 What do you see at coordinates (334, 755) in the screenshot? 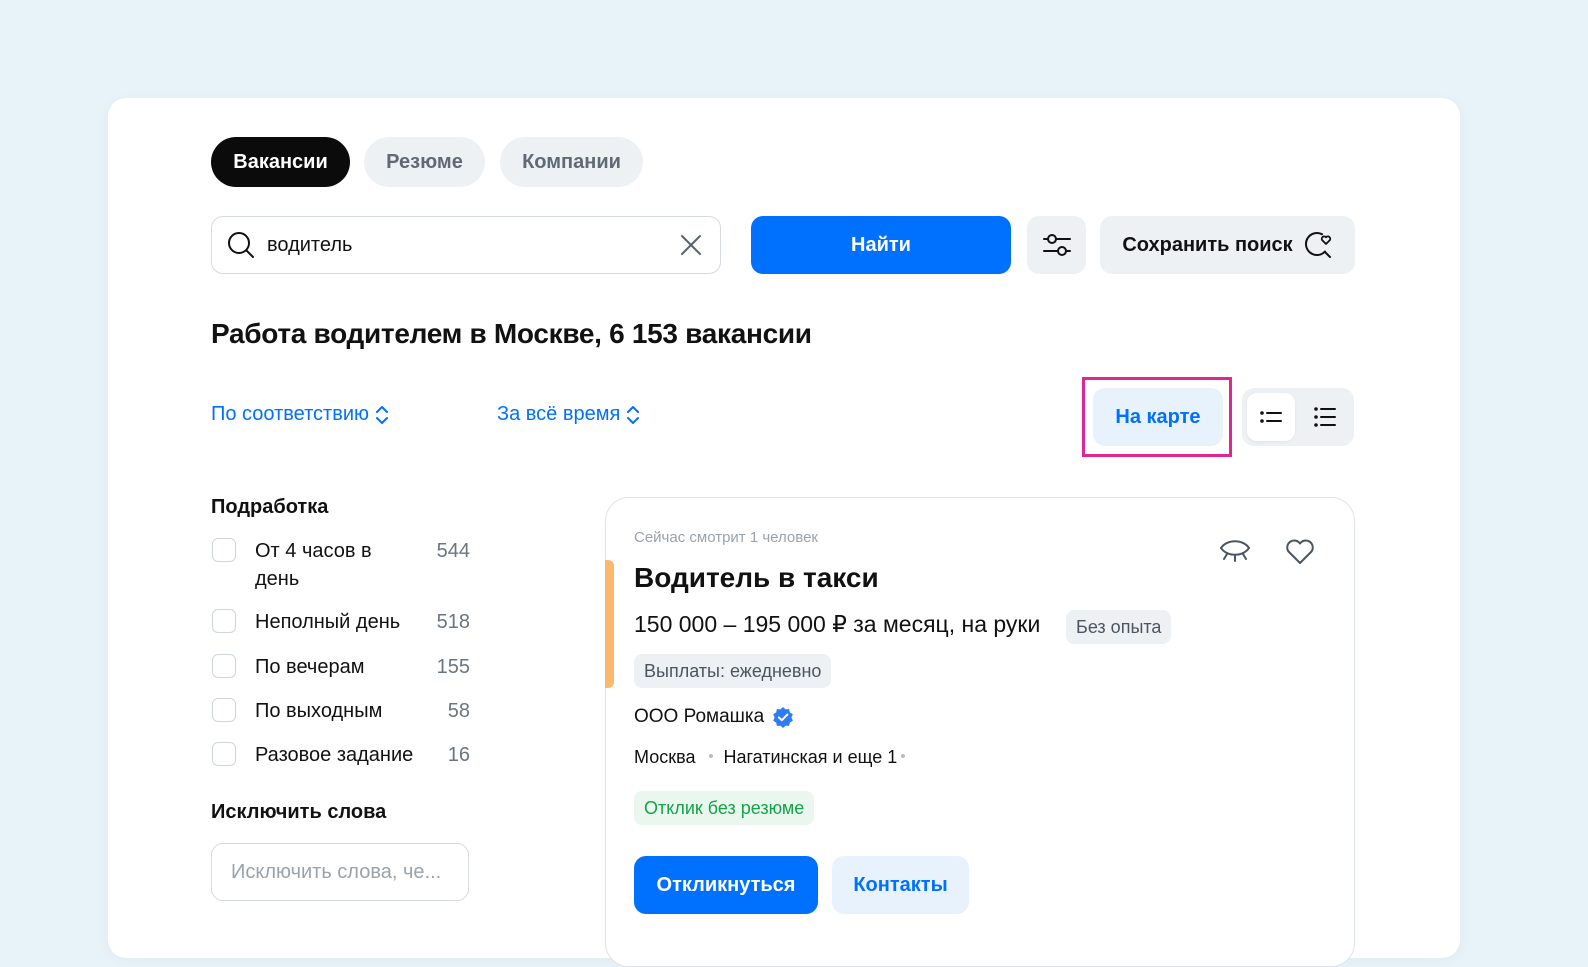
I see `filter-label: Разовое задание` at bounding box center [334, 755].